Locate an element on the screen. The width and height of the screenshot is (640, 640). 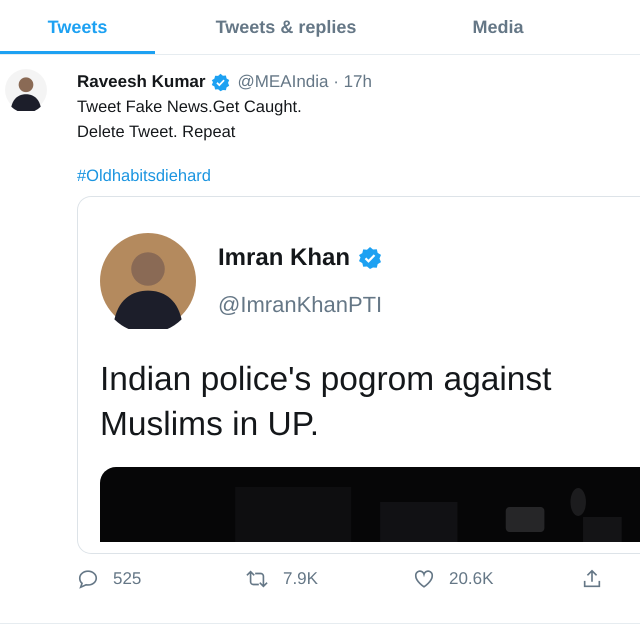
tab: Tweets is located at coordinates (77, 27).